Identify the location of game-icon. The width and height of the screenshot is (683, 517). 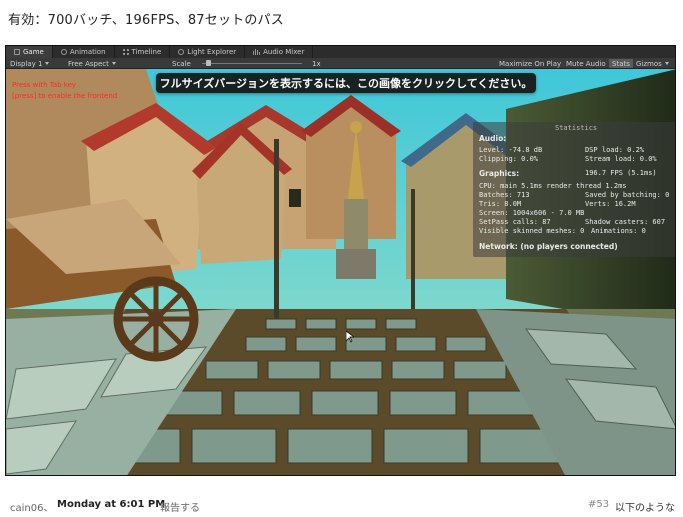
(17, 52).